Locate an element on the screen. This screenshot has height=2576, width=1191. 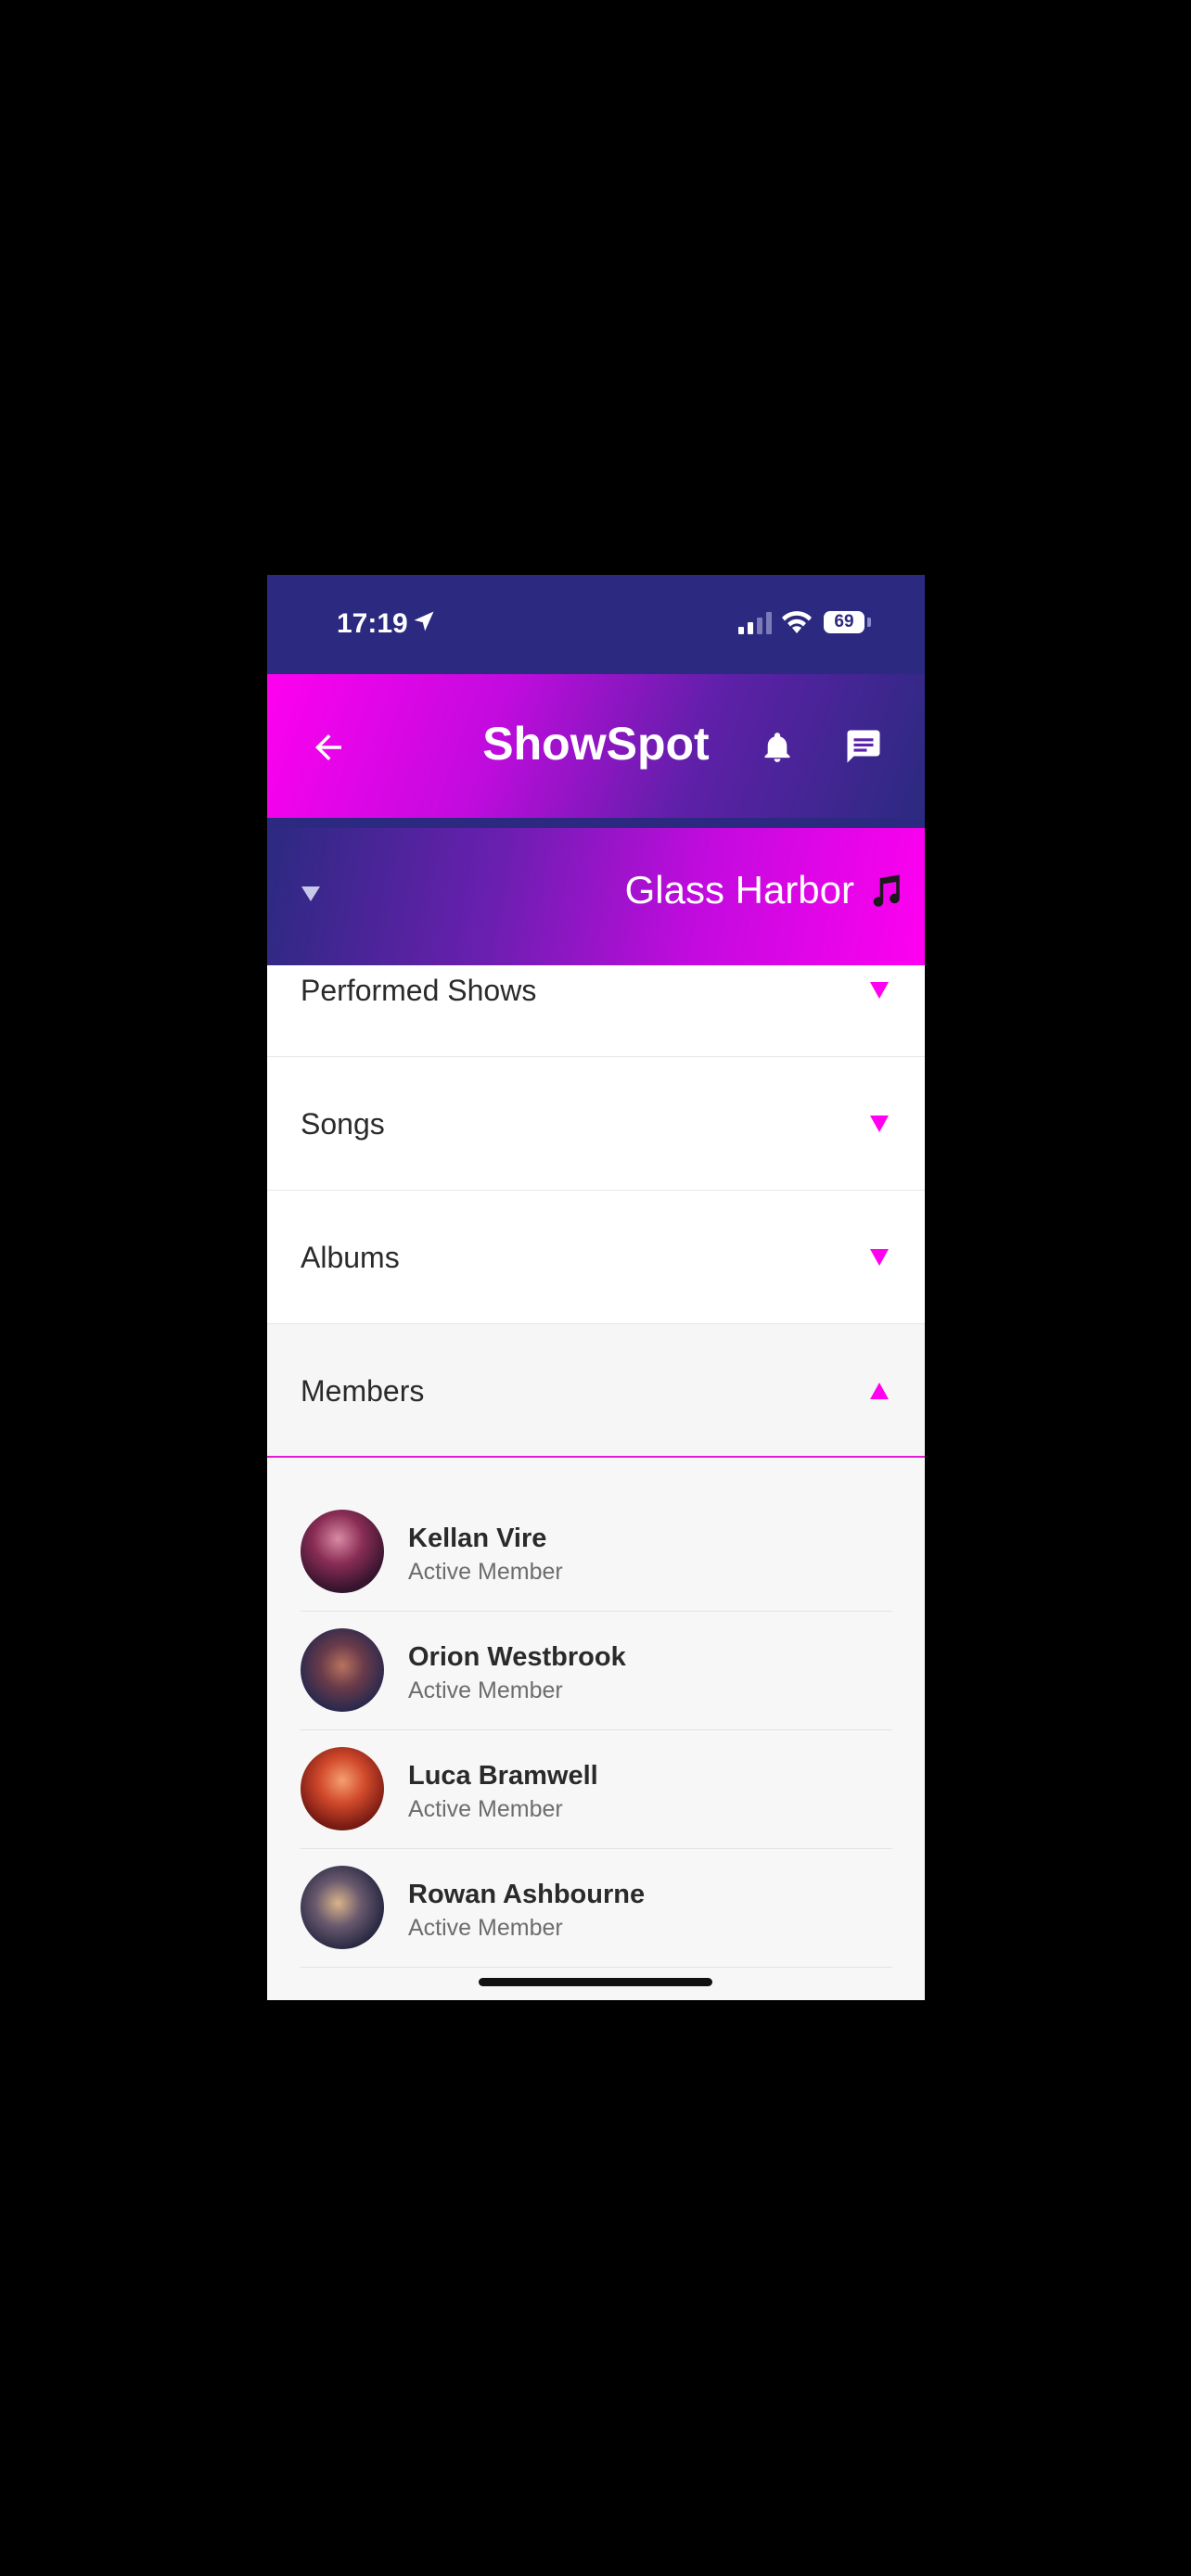
member-name: Kellan Vire is located at coordinates (477, 1538).